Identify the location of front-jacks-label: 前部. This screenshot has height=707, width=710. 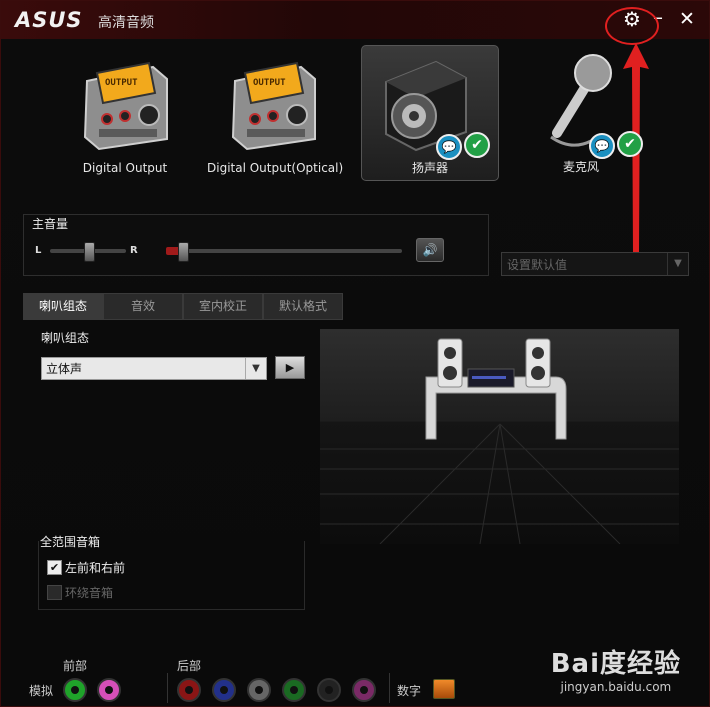
(75, 666).